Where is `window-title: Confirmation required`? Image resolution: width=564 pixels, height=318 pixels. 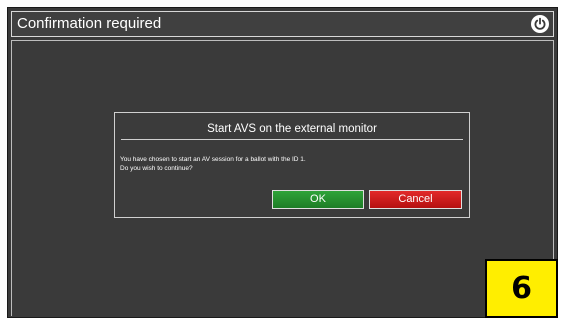
window-title: Confirmation required is located at coordinates (89, 23).